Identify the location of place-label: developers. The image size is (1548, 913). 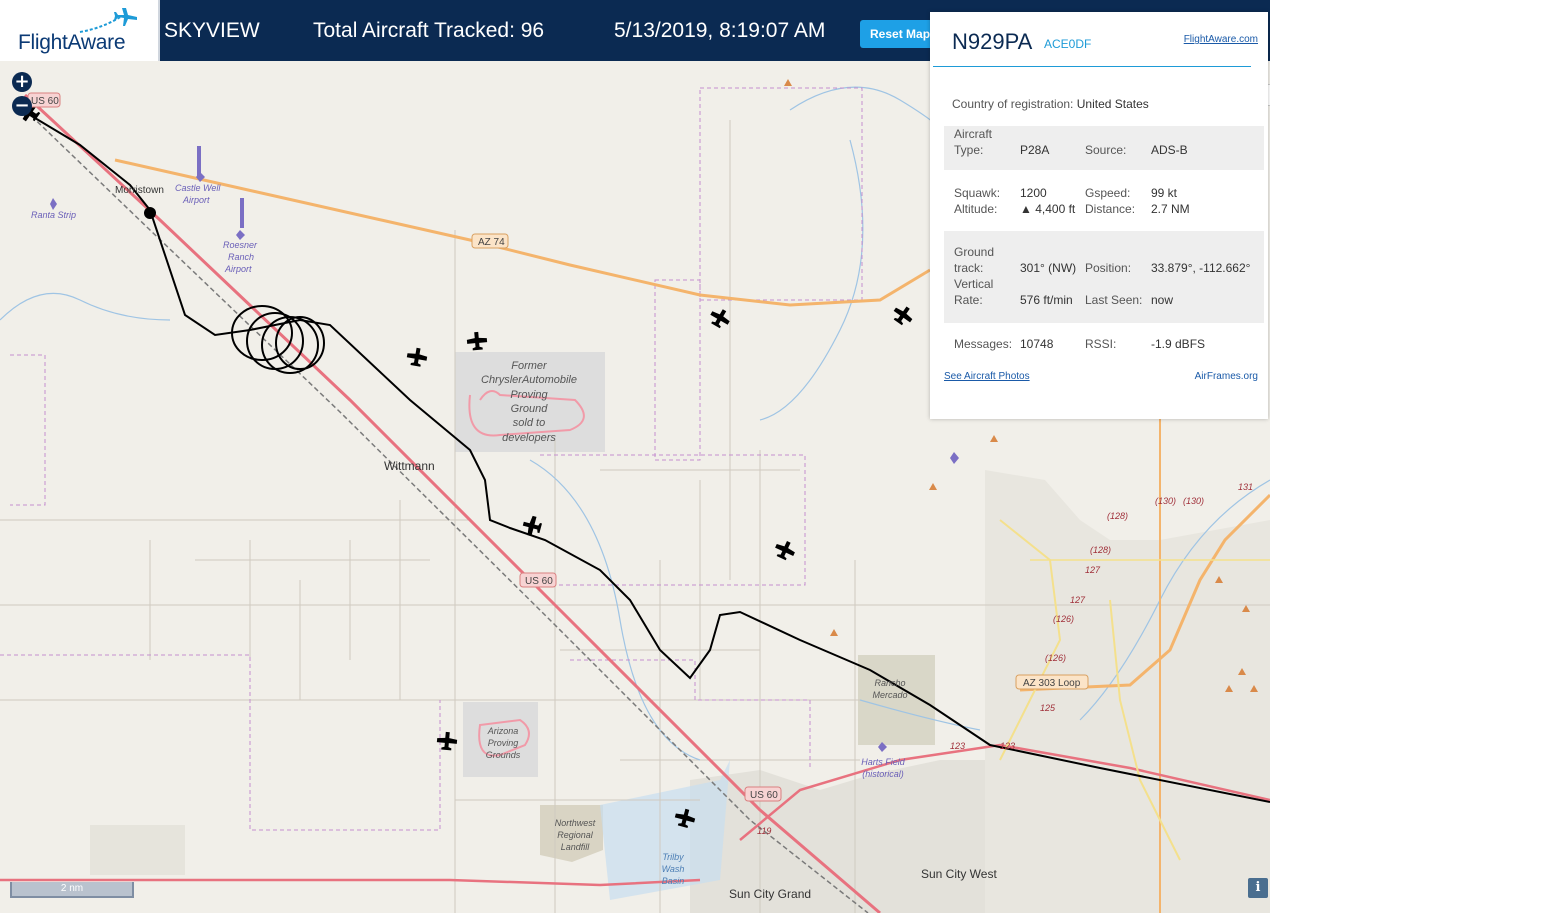
(529, 438).